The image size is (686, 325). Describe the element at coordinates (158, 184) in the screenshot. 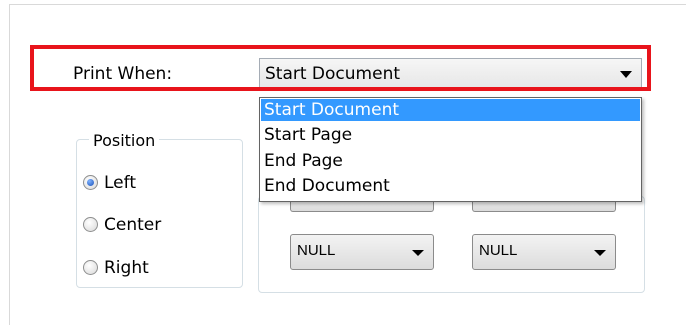

I see `radio-left: Left` at that location.